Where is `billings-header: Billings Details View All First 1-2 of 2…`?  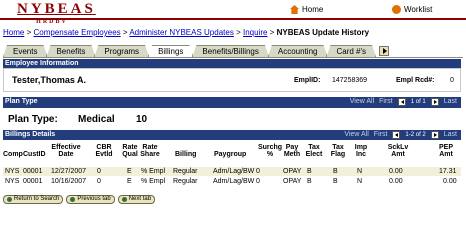 billings-header: Billings Details View All First 1-2 of 2… is located at coordinates (232, 135).